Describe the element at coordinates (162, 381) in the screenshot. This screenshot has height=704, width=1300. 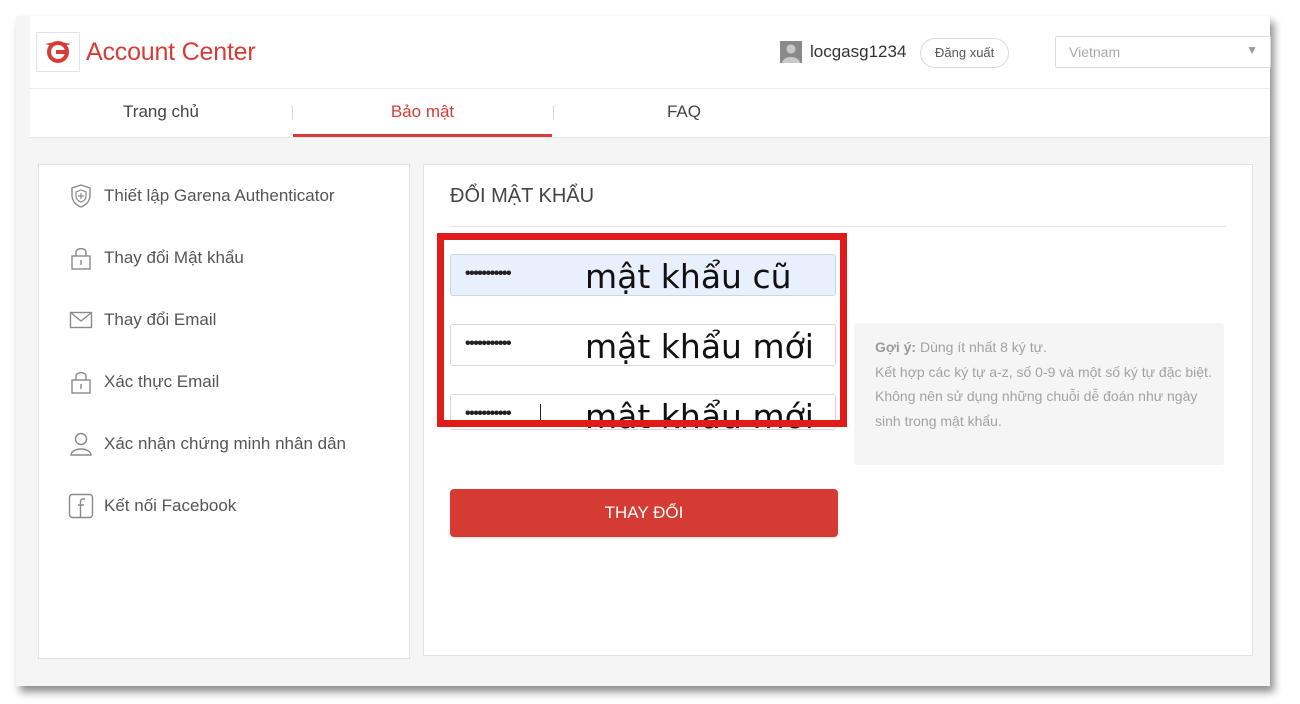
I see `sidebar-item-label: Xác thực Email` at that location.